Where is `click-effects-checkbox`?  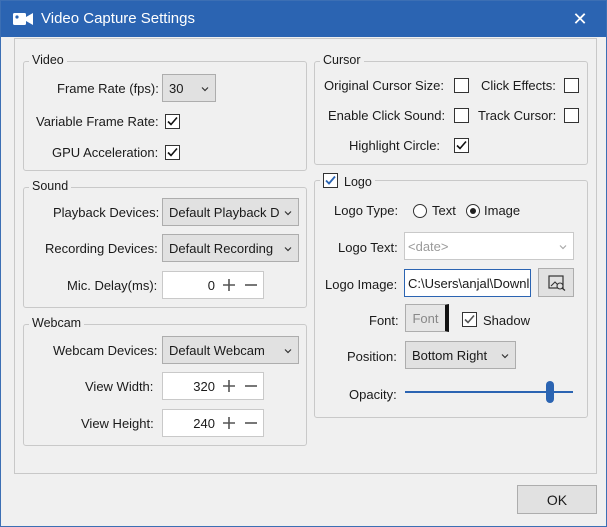
click-effects-checkbox is located at coordinates (571, 85).